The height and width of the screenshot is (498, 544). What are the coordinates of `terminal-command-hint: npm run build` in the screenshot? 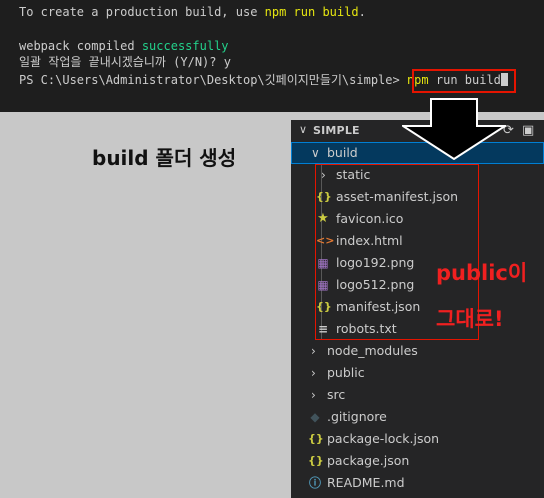 It's located at (311, 12).